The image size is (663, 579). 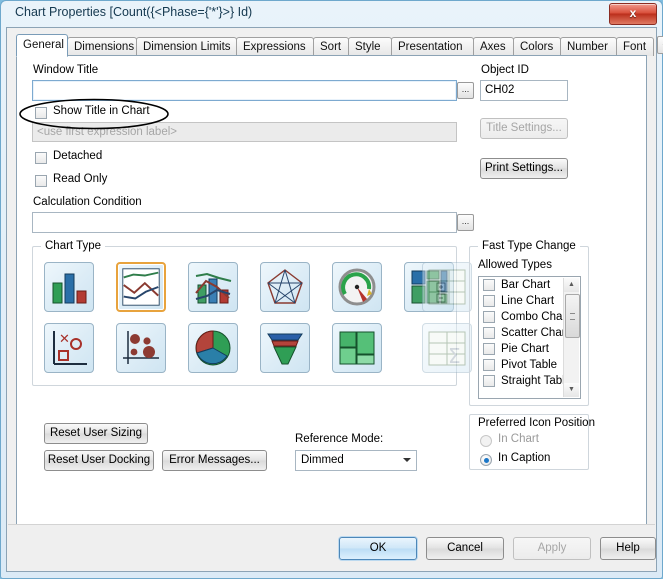 I want to click on tab-dimensions: Dimensions, so click(x=102, y=46).